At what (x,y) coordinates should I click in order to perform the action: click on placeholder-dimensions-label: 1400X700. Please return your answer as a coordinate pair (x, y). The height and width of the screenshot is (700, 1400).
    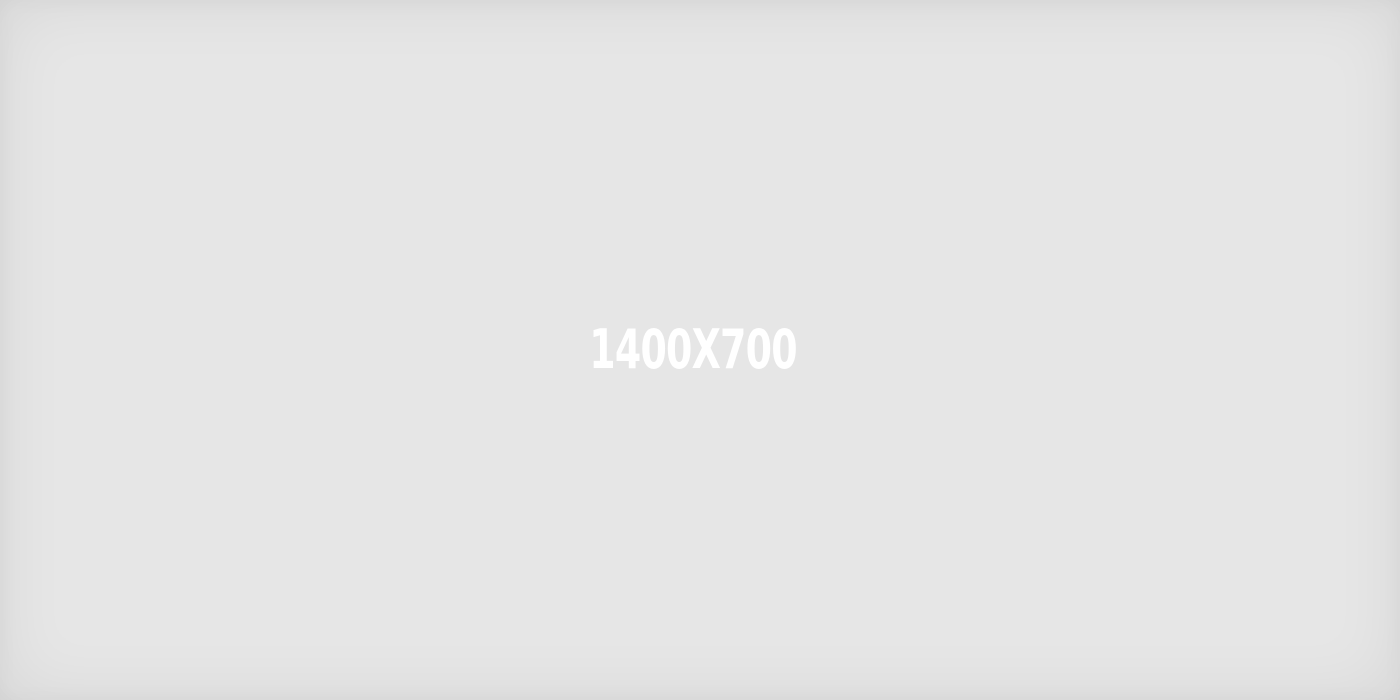
    Looking at the image, I should click on (693, 349).